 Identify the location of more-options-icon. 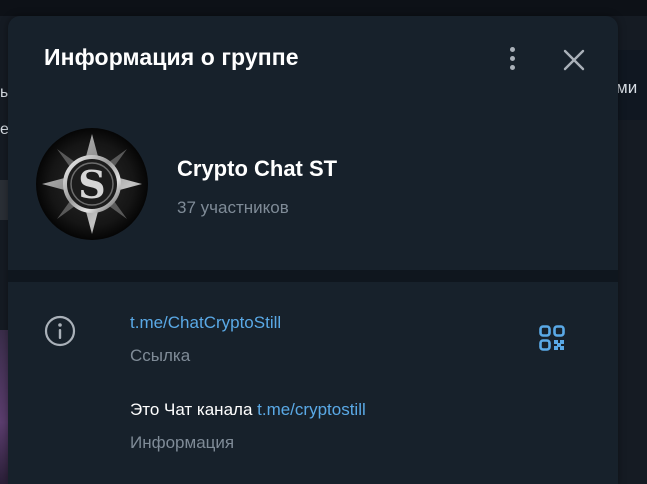
(512, 60).